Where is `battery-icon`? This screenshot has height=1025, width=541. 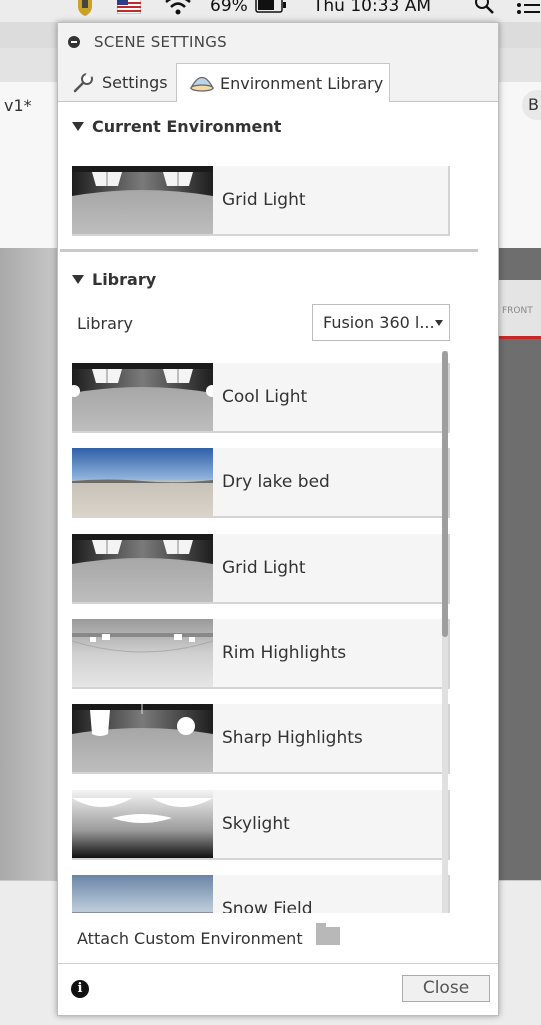
battery-icon is located at coordinates (272, 10).